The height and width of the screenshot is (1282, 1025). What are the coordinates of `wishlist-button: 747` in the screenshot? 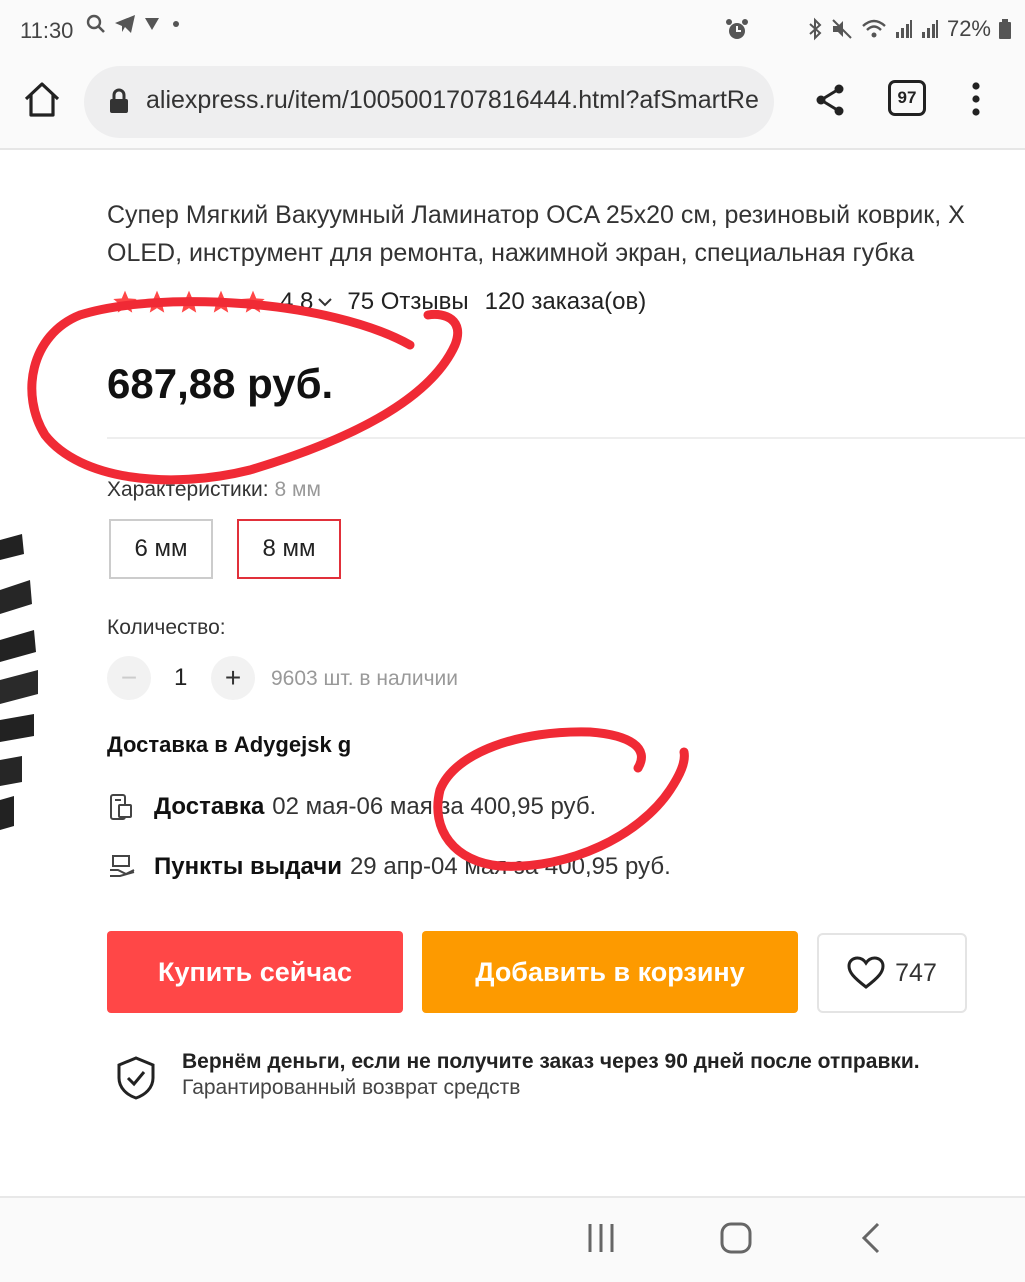 It's located at (892, 973).